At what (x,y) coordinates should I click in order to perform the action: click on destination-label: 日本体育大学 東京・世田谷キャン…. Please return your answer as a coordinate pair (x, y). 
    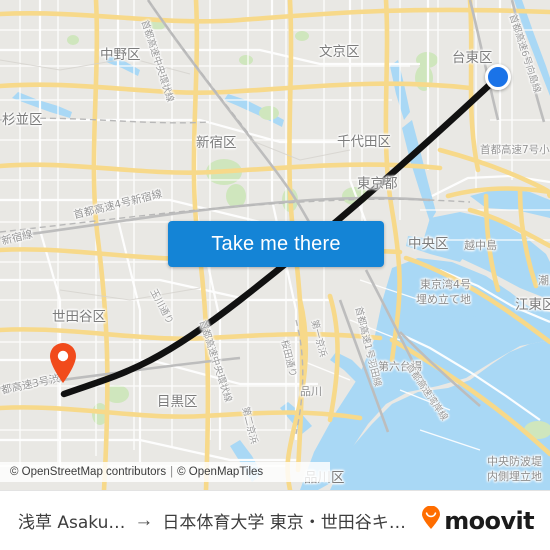
    Looking at the image, I should click on (286, 523).